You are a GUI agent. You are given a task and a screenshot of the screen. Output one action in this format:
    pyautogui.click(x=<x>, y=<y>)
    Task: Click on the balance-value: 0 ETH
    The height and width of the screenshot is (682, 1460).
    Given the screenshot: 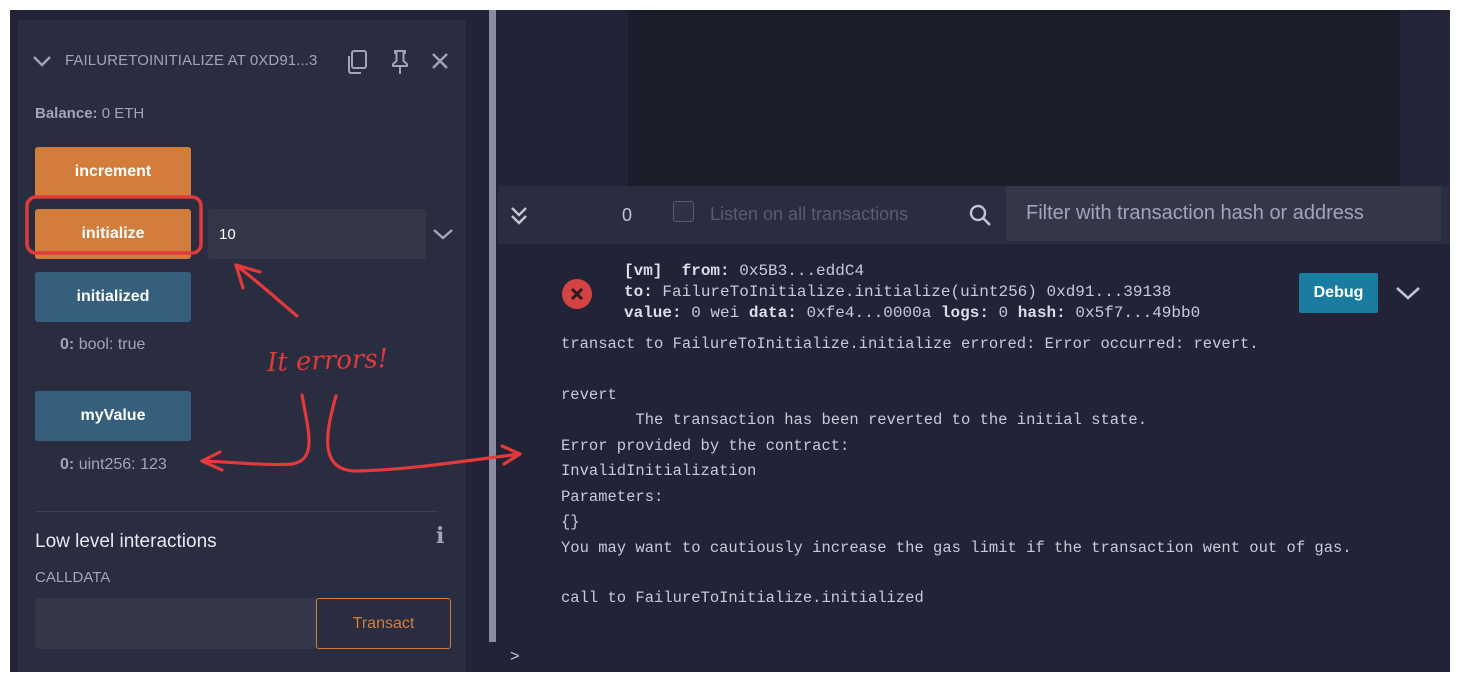 What is the action you would take?
    pyautogui.click(x=123, y=113)
    